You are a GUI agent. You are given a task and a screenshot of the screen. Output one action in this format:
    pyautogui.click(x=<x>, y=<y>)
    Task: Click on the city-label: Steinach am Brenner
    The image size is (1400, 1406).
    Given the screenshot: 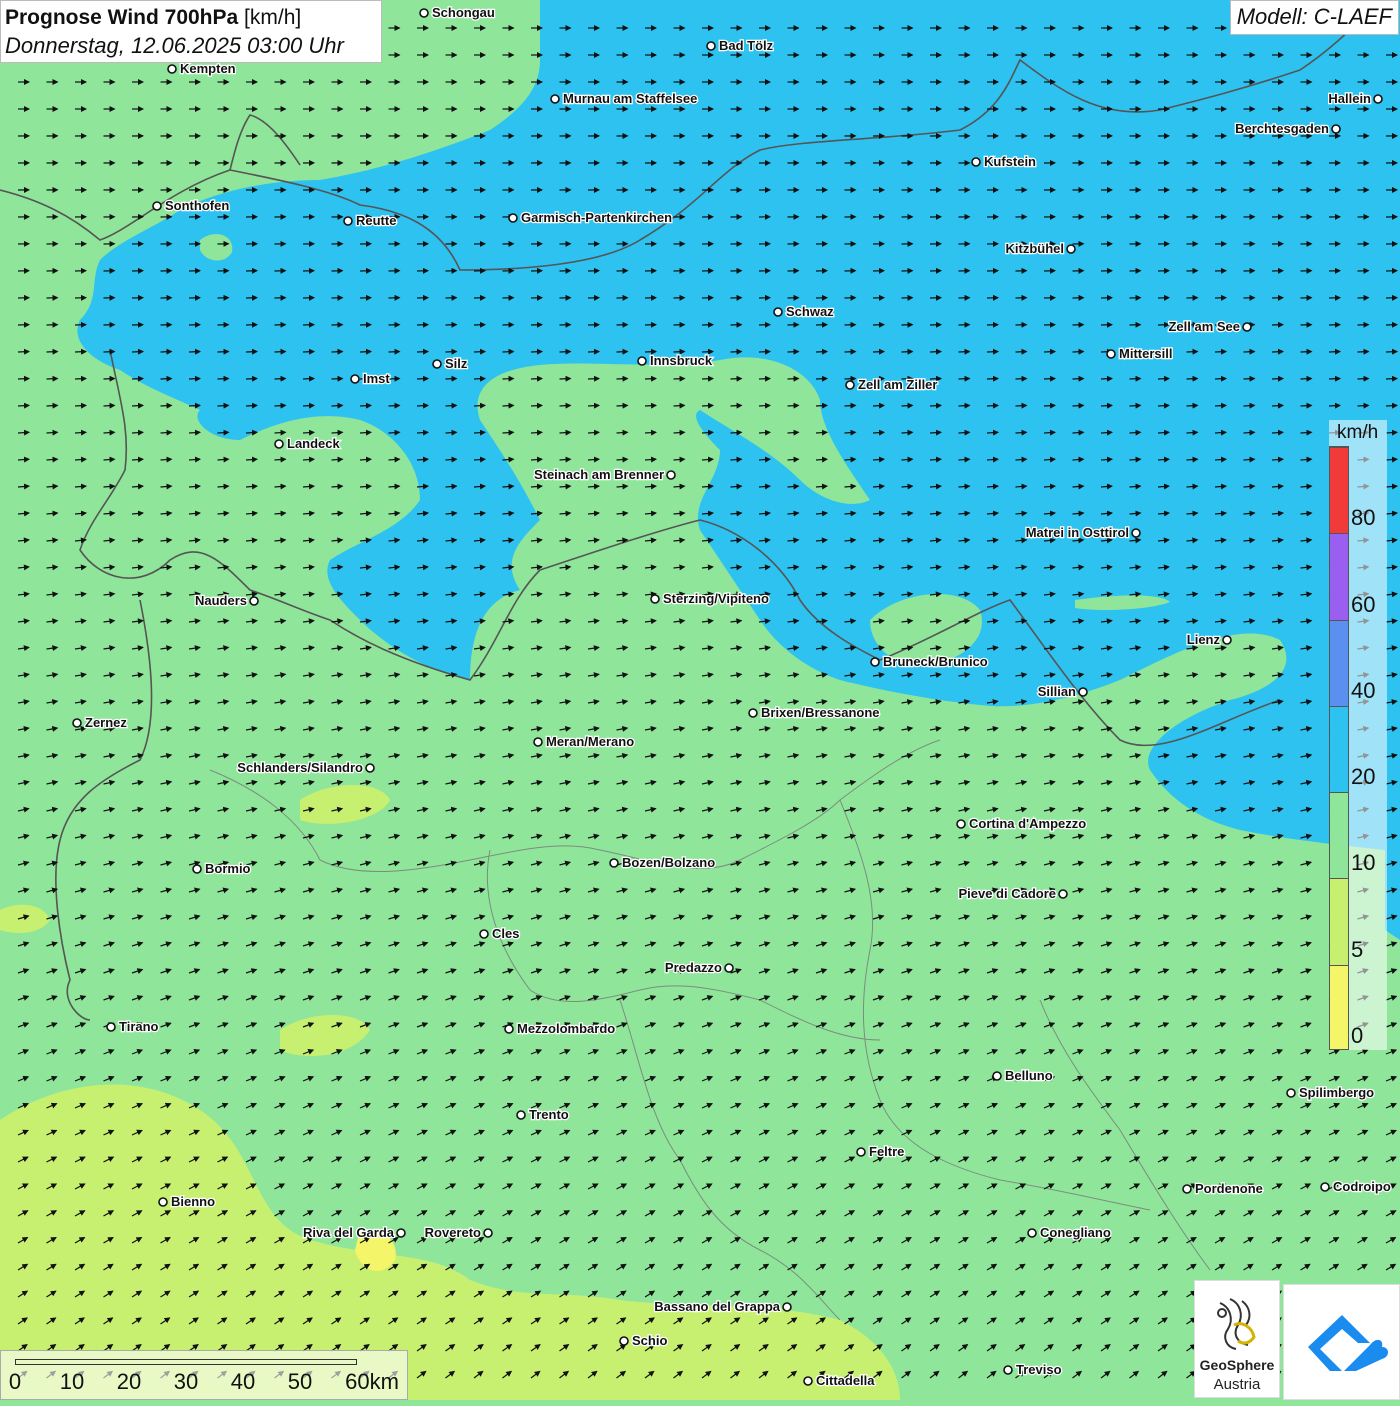 What is the action you would take?
    pyautogui.click(x=599, y=474)
    